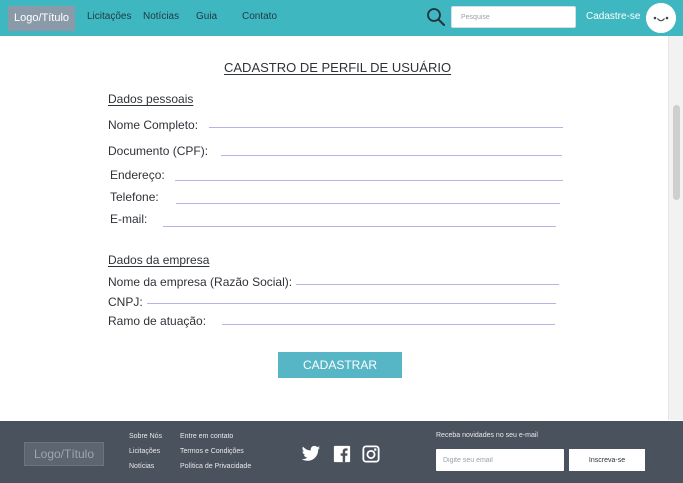  Describe the element at coordinates (607, 460) in the screenshot. I see `subscribe-button: Inscreva-se` at that location.